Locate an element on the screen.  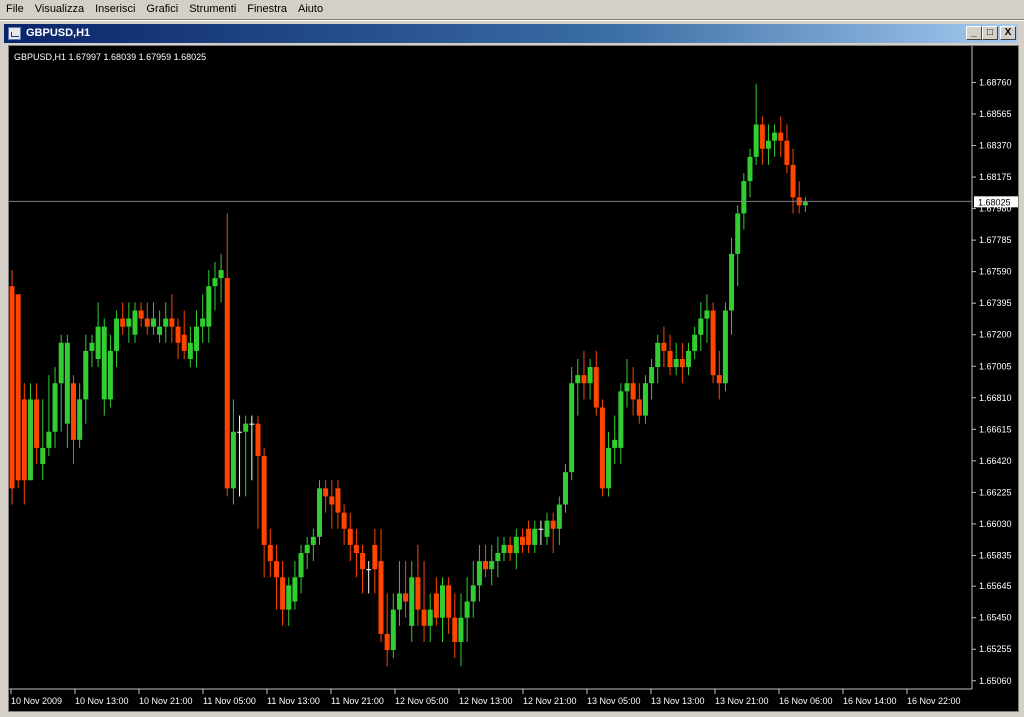
menu-aiuto: Aiuto is located at coordinates (310, 8).